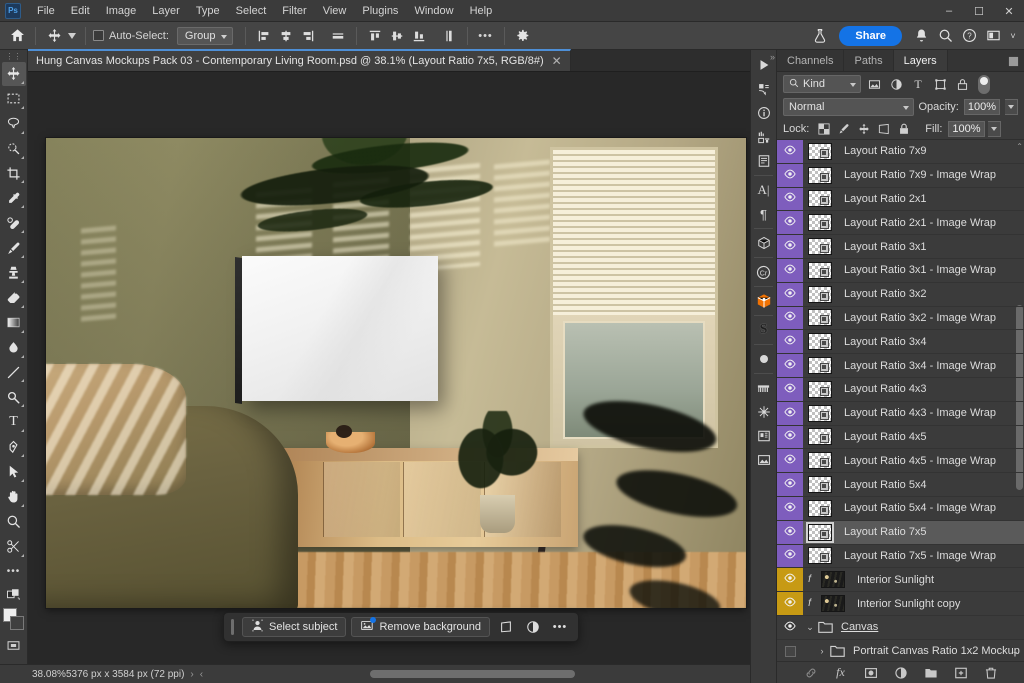  Describe the element at coordinates (949, 11) in the screenshot. I see `minimize-button: –` at that location.